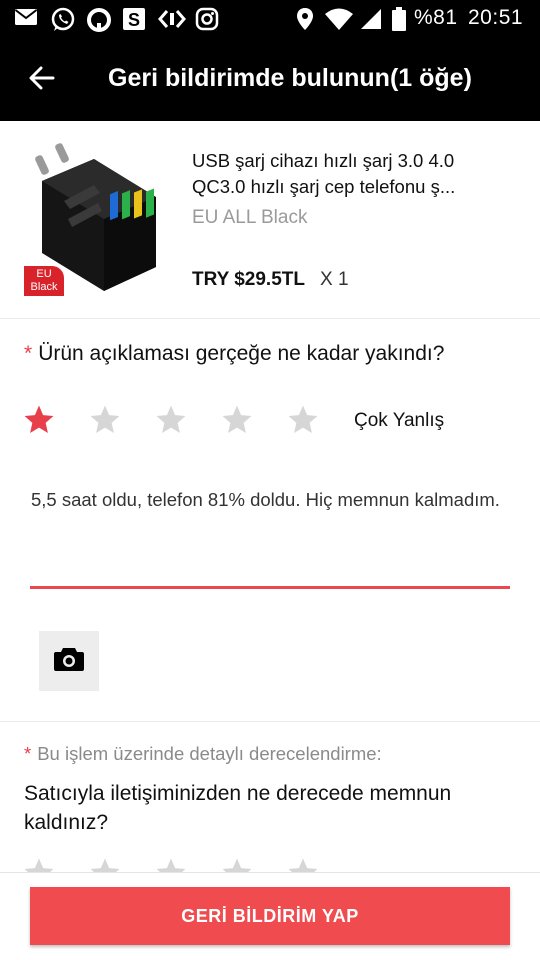  What do you see at coordinates (39, 864) in the screenshot?
I see `seller-star-1-icon` at bounding box center [39, 864].